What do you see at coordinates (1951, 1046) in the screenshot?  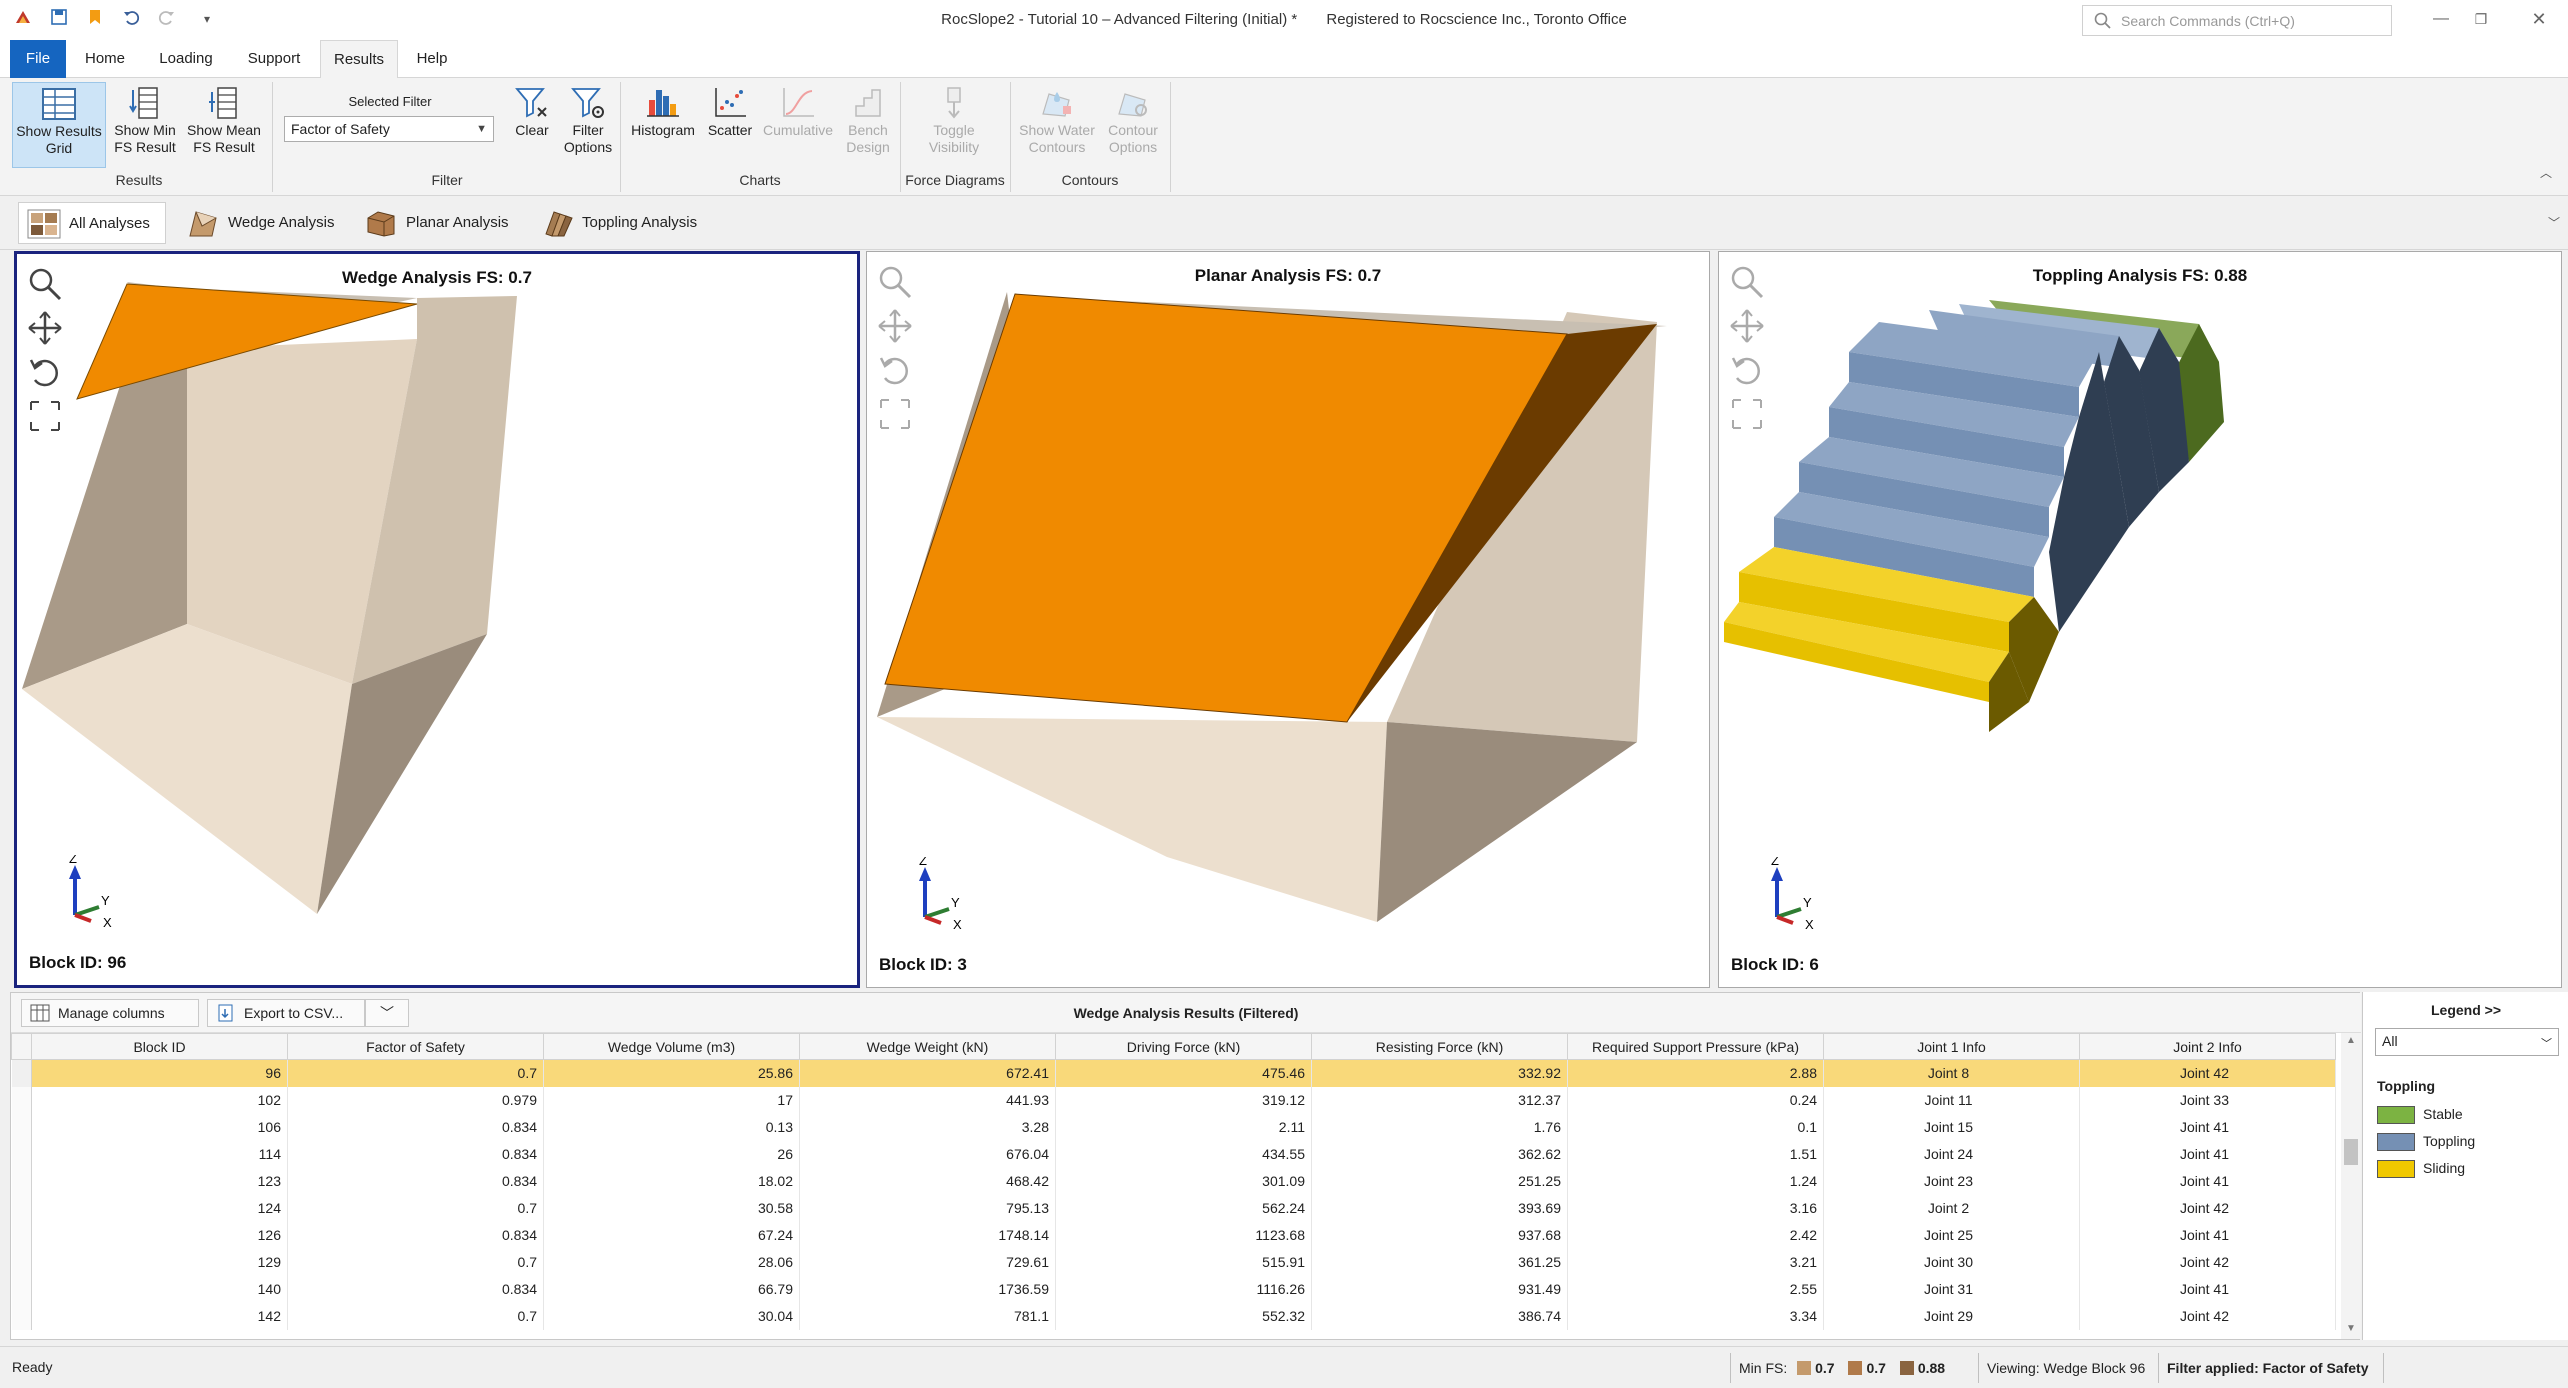 I see `column-header: Joint 1 Info` at bounding box center [1951, 1046].